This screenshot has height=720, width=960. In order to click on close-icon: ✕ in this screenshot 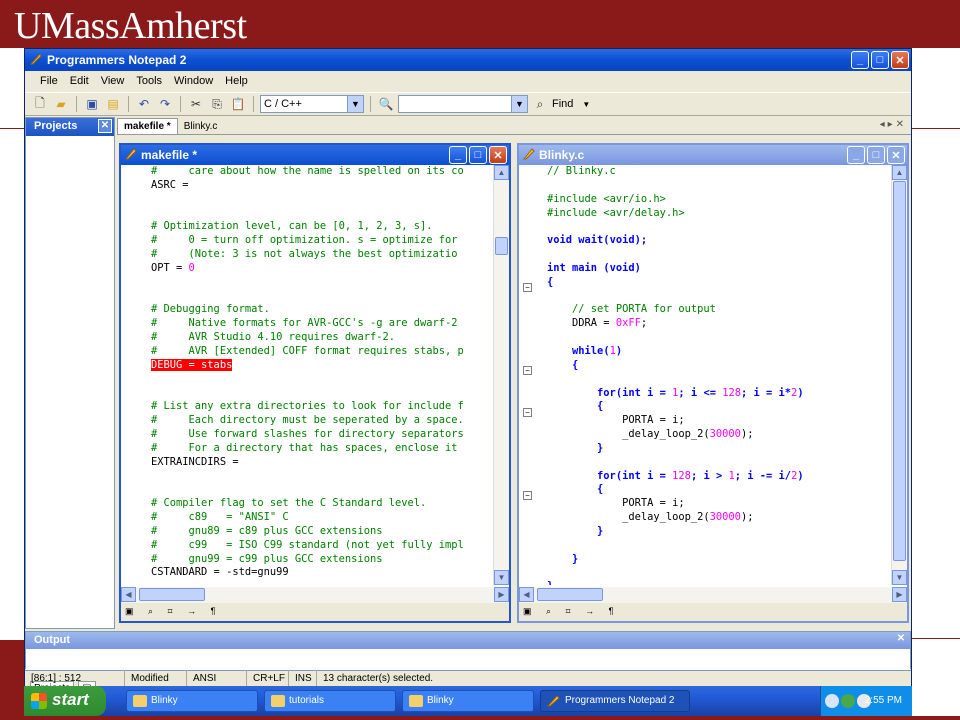, I will do `click(901, 640)`.